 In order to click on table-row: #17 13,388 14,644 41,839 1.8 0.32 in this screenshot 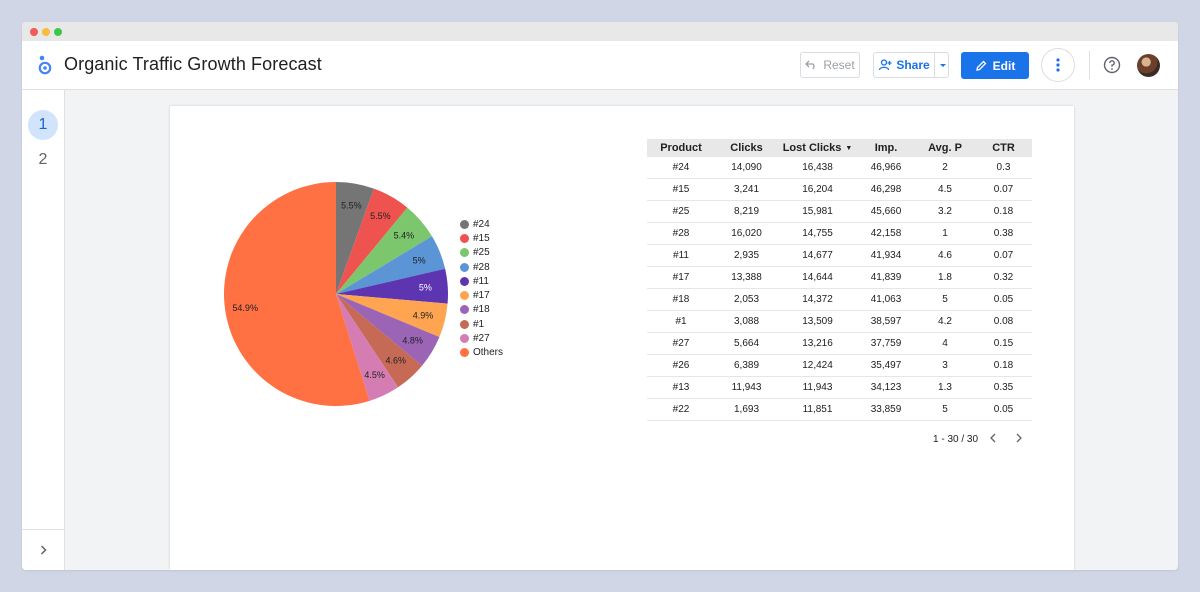, I will do `click(839, 277)`.